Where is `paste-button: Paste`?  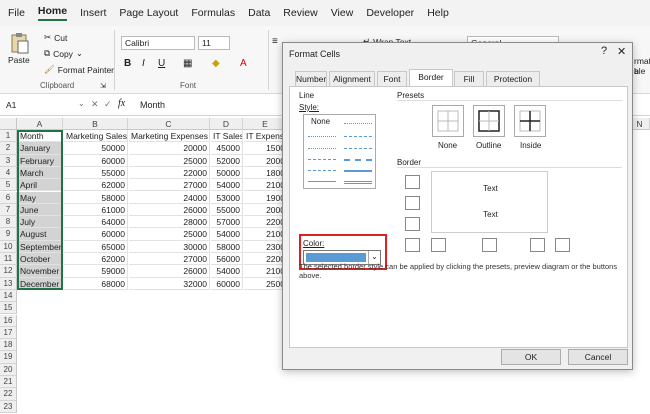
paste-button: Paste is located at coordinates (19, 48).